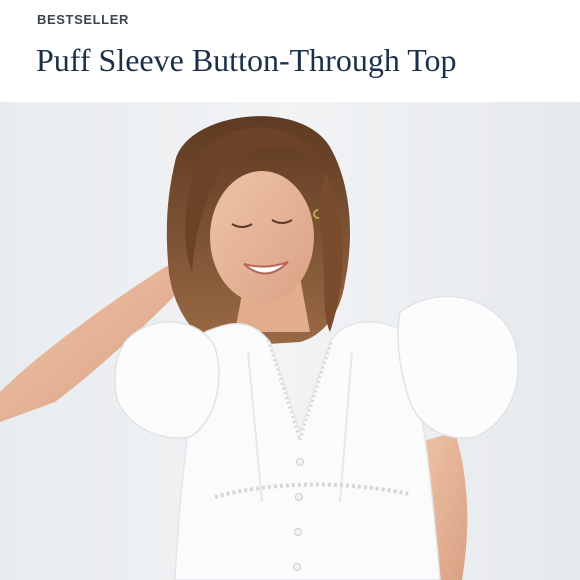 The image size is (580, 580). I want to click on face, so click(262, 237).